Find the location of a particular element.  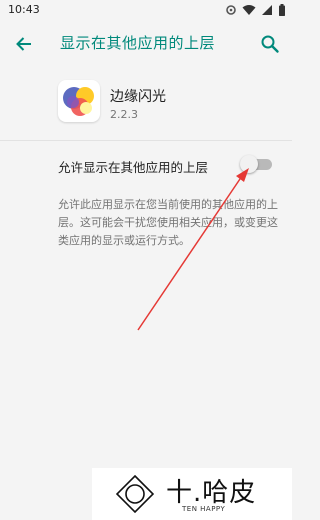

watermark: 十.哈皮 TEN HAPPY is located at coordinates (192, 494).